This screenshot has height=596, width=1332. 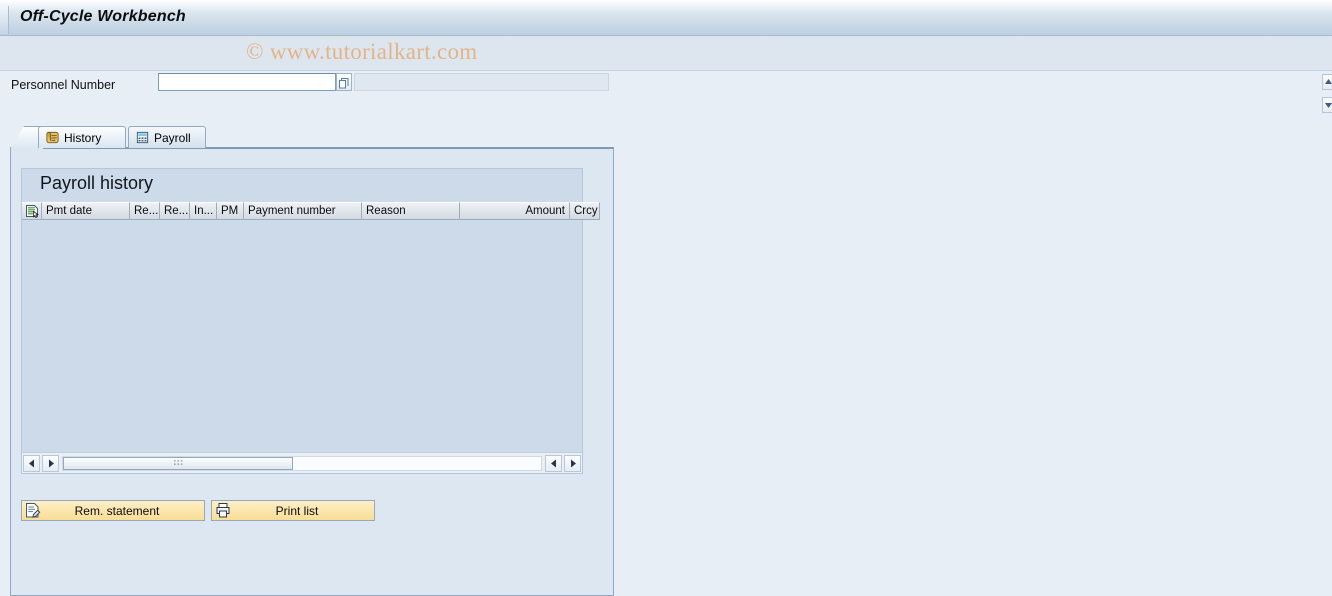 What do you see at coordinates (572, 463) in the screenshot?
I see `arrow-right-icon-end` at bounding box center [572, 463].